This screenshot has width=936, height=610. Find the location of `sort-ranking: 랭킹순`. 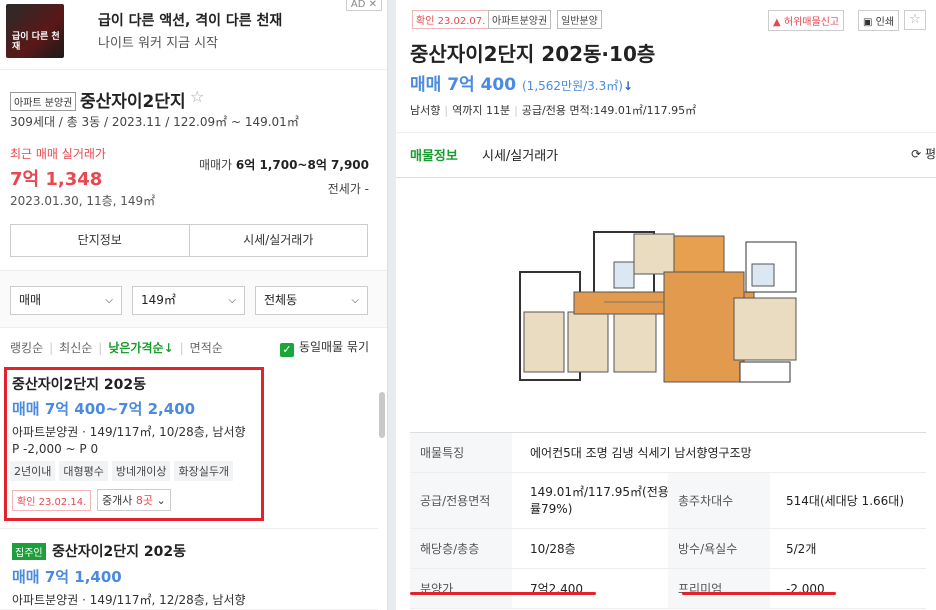

sort-ranking: 랭킹순 is located at coordinates (26, 348).